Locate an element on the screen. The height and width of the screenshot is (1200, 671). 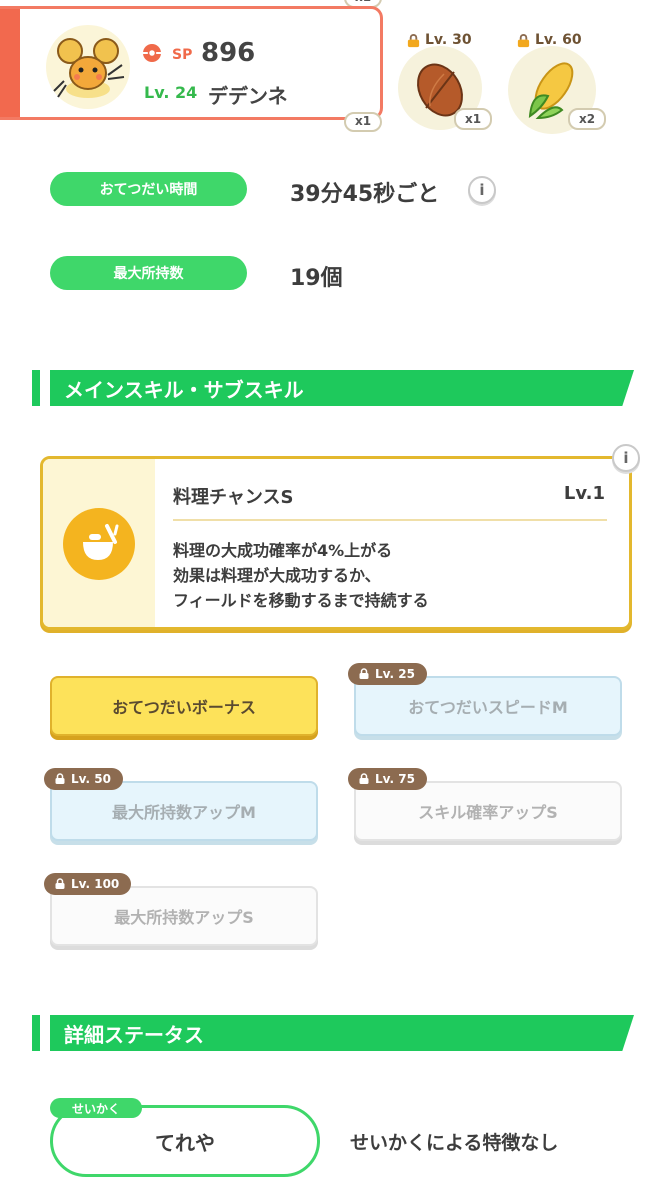
sub-skill-button: 最大所持数アップS is located at coordinates (184, 916).